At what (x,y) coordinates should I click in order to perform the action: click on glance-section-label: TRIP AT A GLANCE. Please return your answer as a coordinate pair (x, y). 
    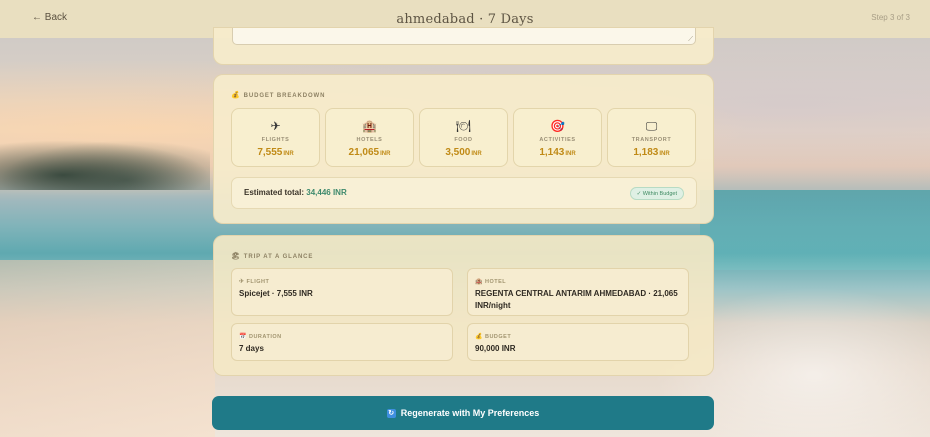
    Looking at the image, I should click on (278, 257).